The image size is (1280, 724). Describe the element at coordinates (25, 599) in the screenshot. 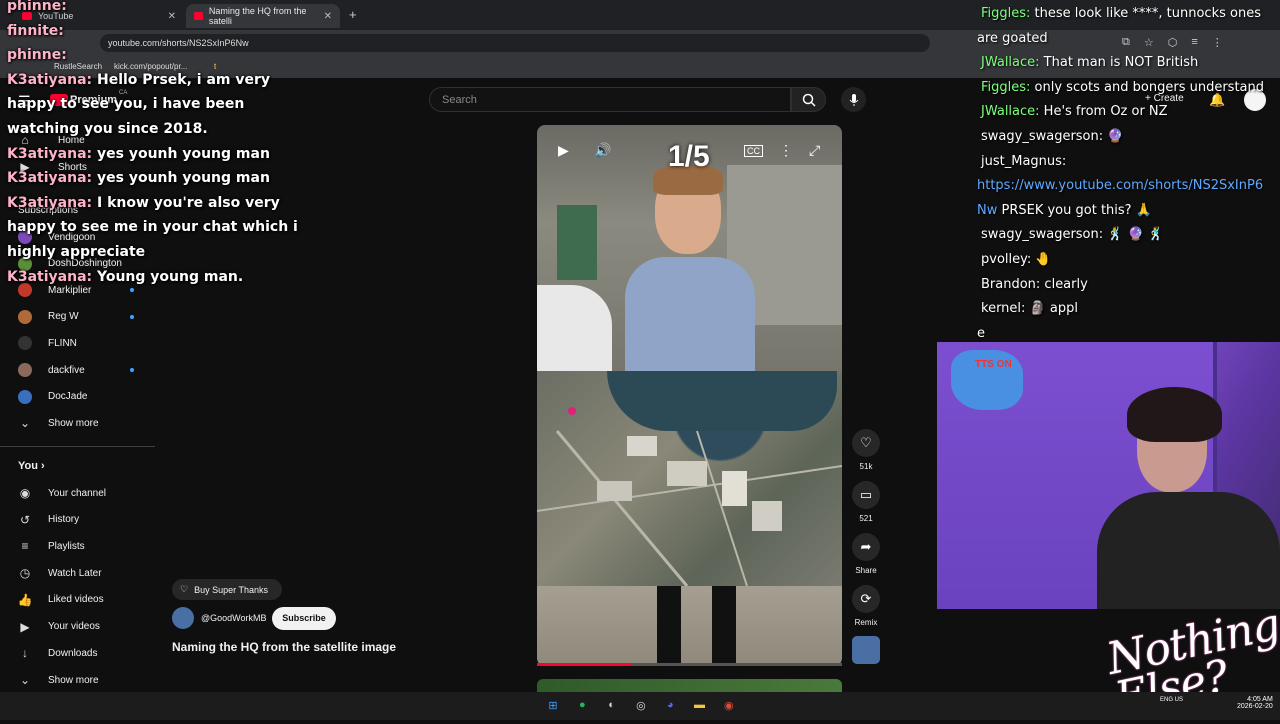

I see `thumbs-up-icon: 👍` at that location.